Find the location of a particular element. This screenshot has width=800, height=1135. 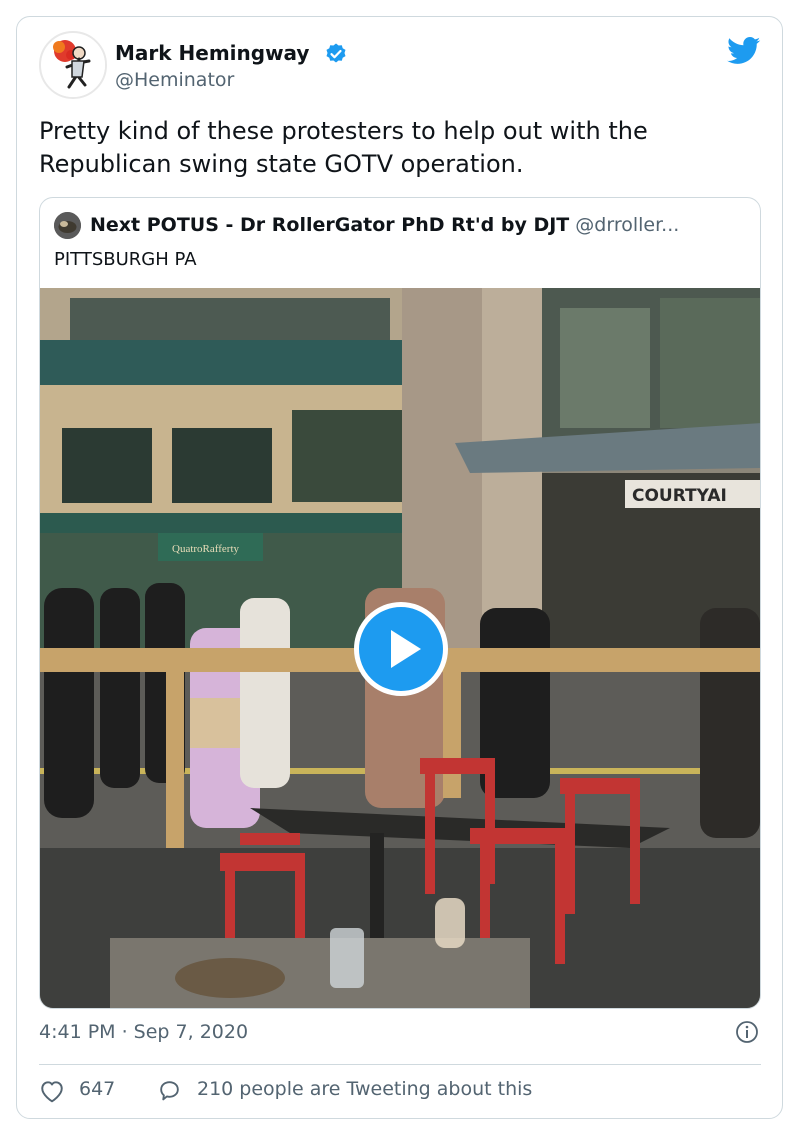

twitter-bird-icon is located at coordinates (744, 51).